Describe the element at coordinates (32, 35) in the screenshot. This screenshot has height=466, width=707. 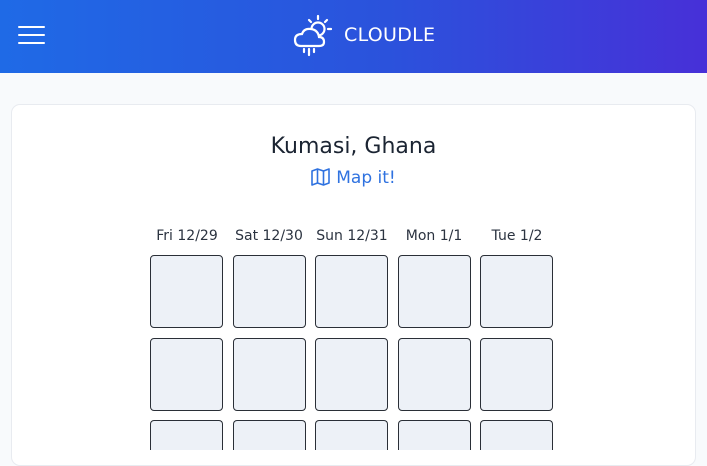
I see `hamburger-menu-icon` at that location.